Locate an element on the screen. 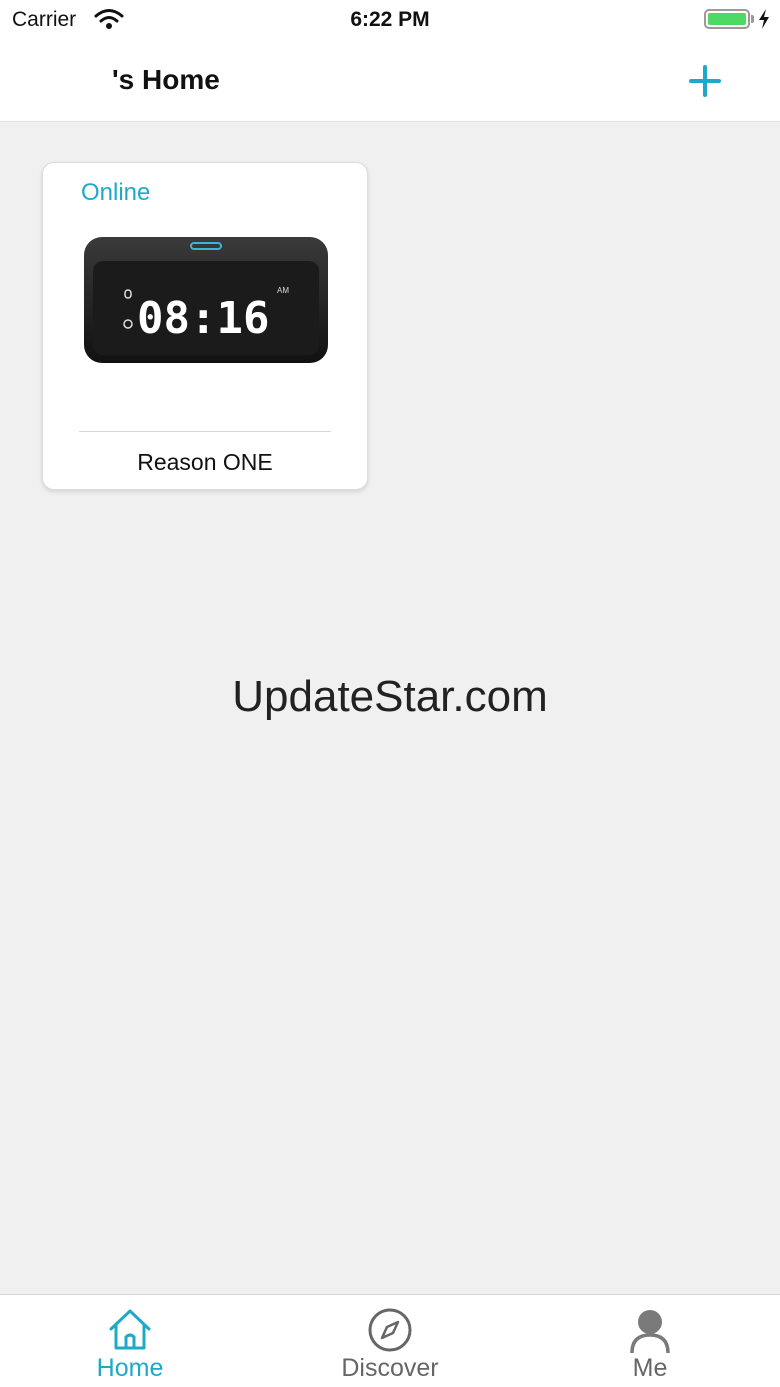 Image resolution: width=780 pixels, height=1387 pixels. card-divider is located at coordinates (205, 431).